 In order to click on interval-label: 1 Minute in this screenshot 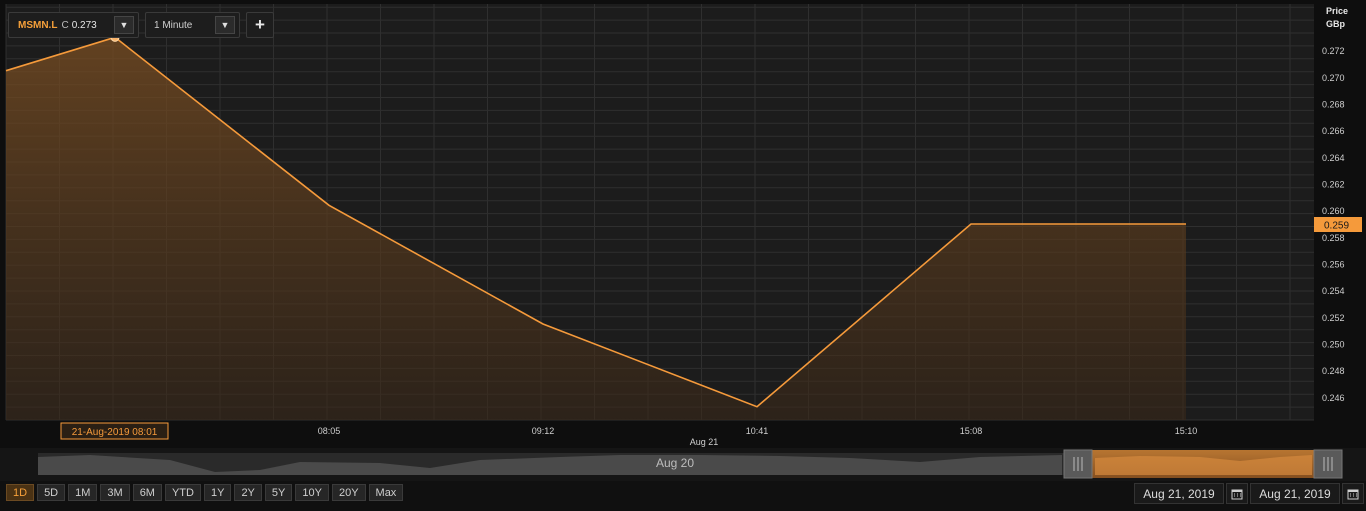, I will do `click(173, 25)`.